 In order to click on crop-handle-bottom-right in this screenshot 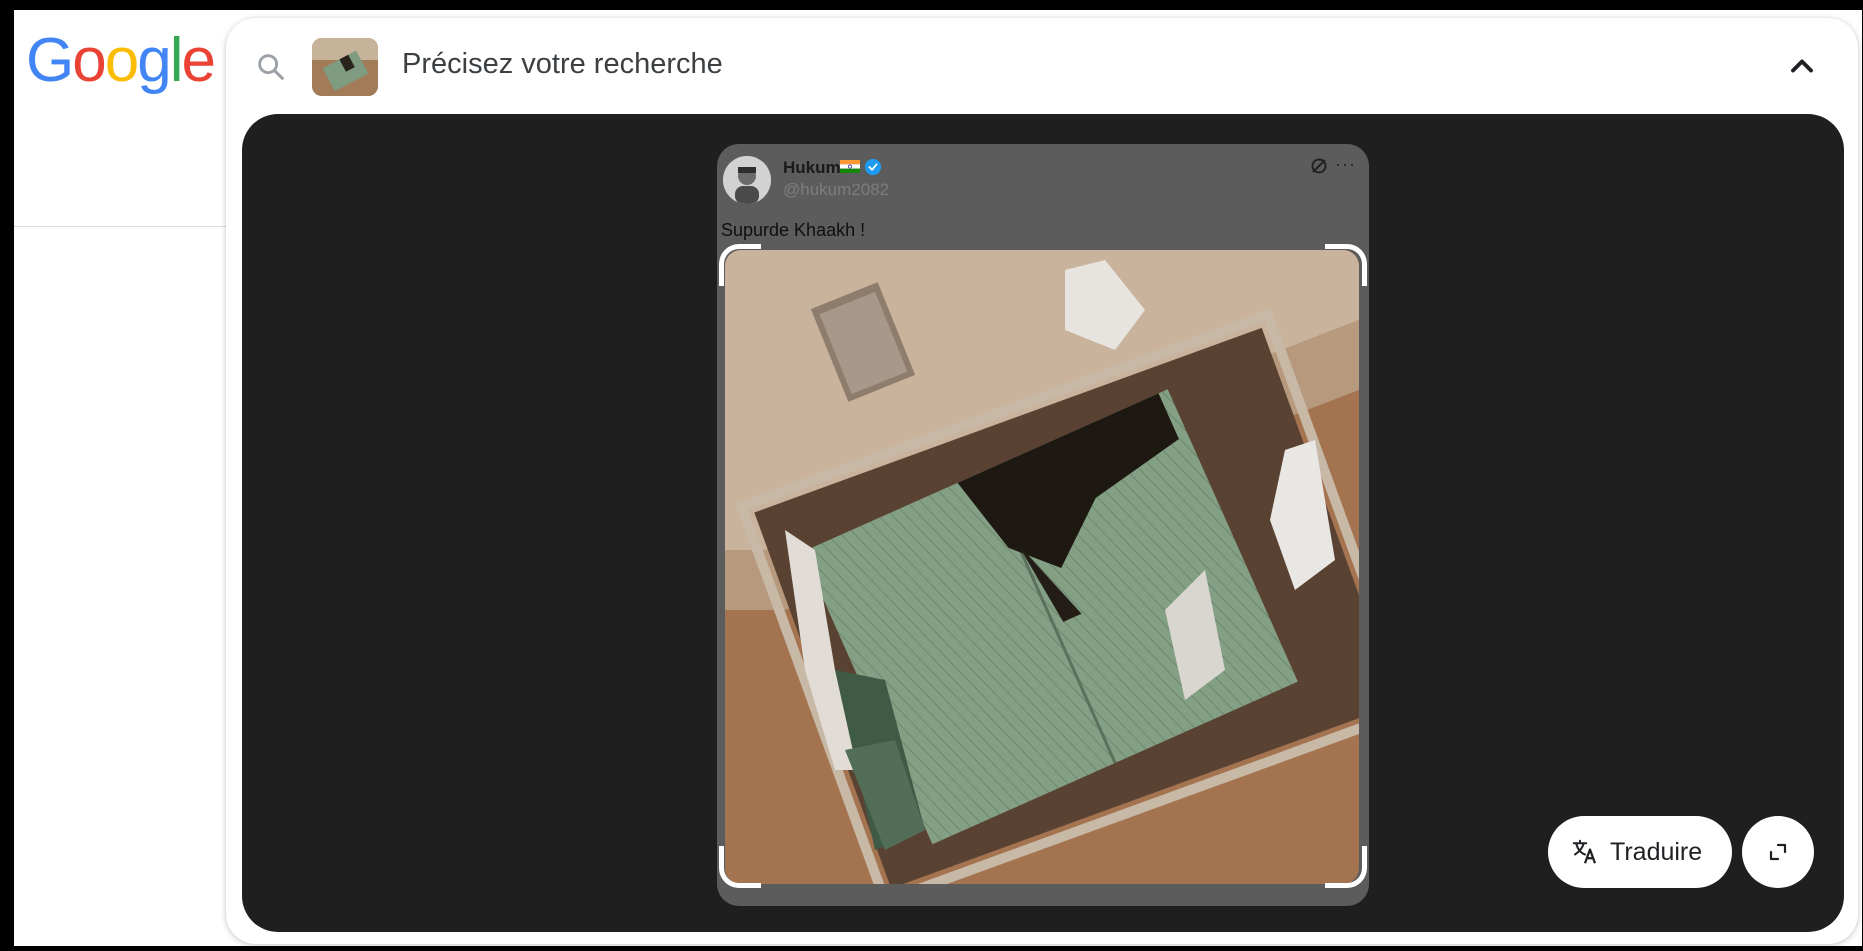, I will do `click(1346, 867)`.